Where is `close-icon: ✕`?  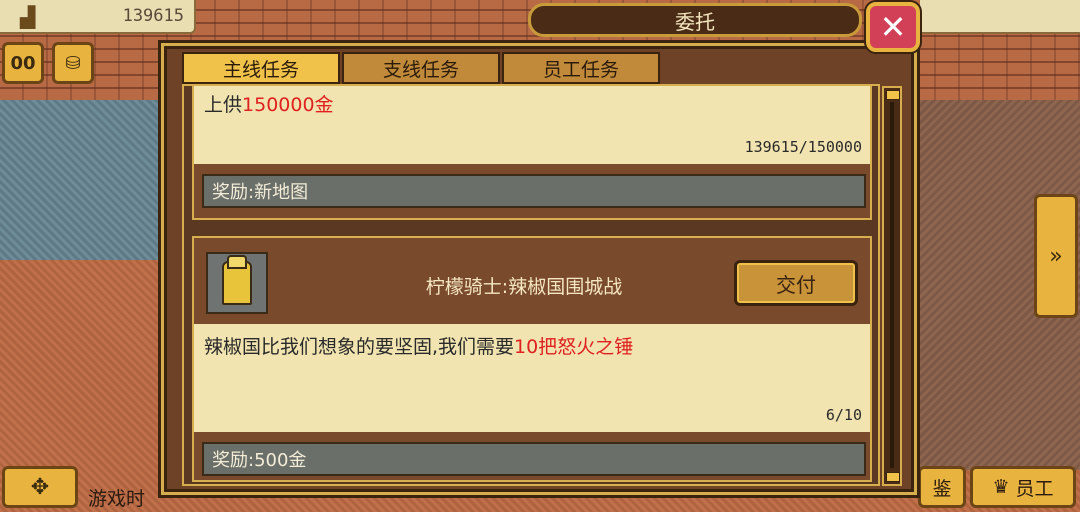
close-icon: ✕ is located at coordinates (893, 27).